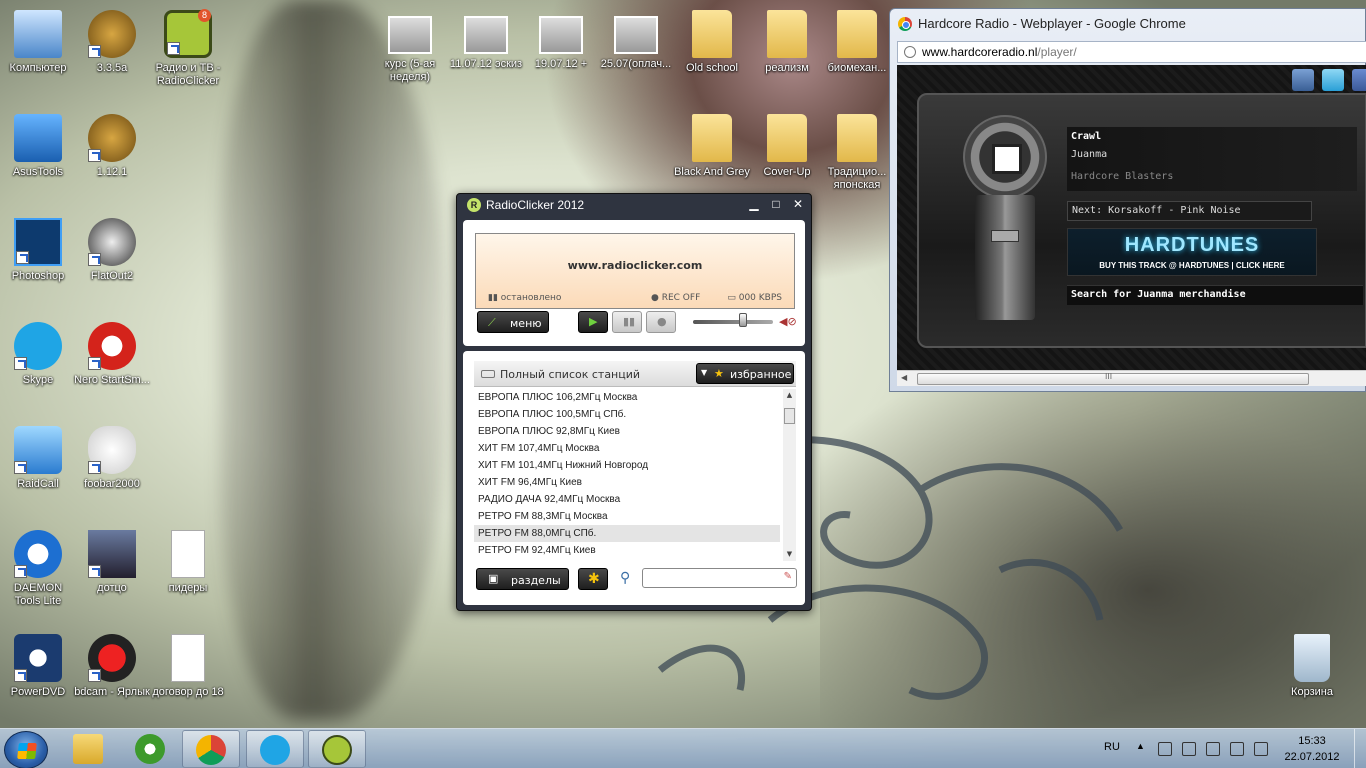 The height and width of the screenshot is (768, 1366). Describe the element at coordinates (661, 322) in the screenshot. I see `record-button: ●` at that location.